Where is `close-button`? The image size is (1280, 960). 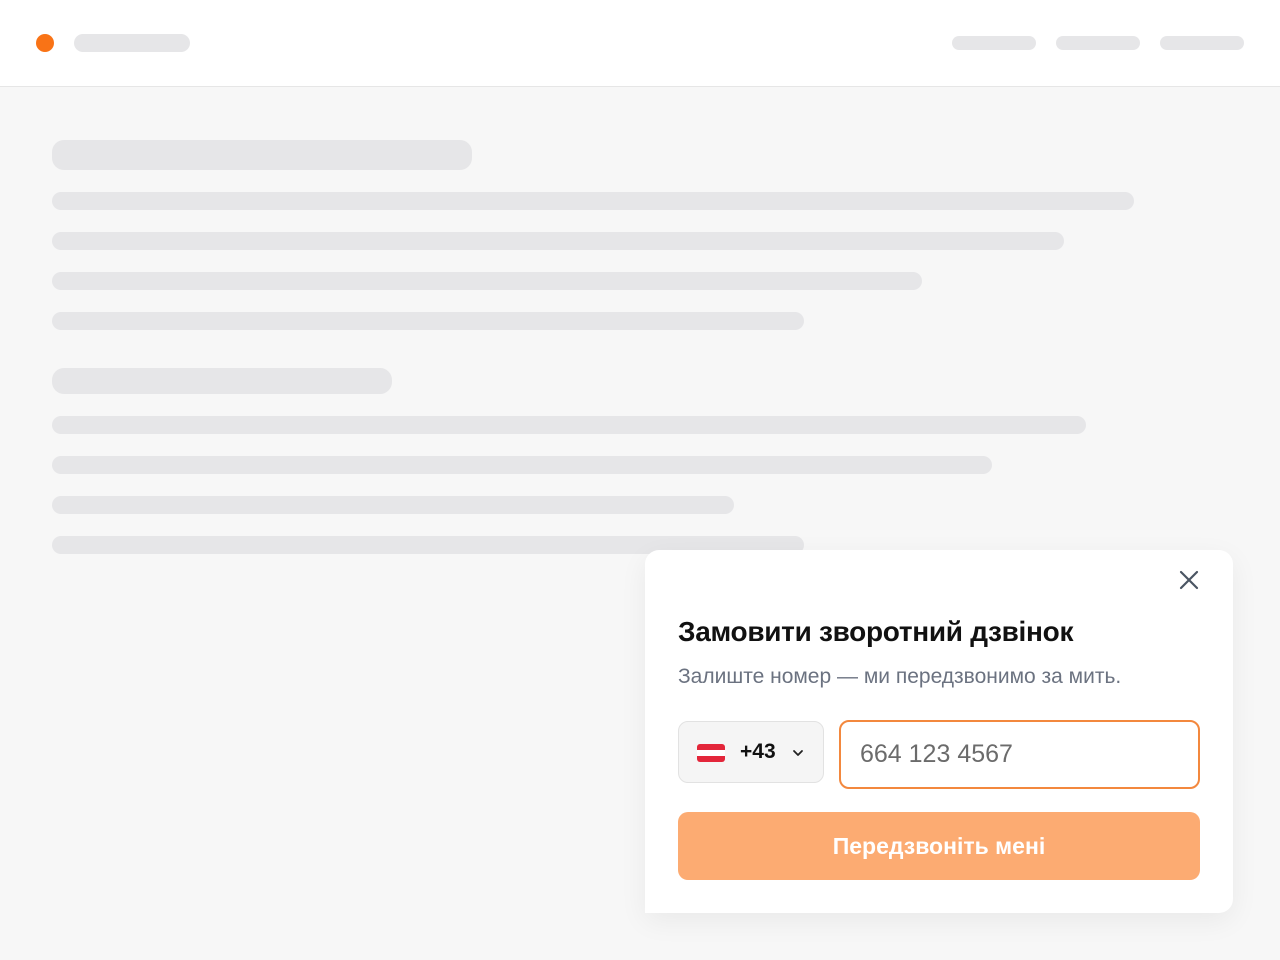
close-button is located at coordinates (1189, 580).